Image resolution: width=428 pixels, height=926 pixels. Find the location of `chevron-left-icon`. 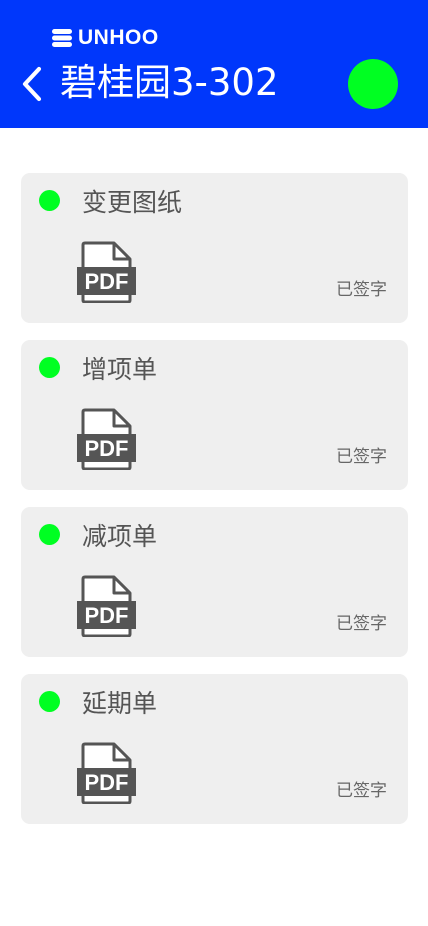

chevron-left-icon is located at coordinates (32, 84).